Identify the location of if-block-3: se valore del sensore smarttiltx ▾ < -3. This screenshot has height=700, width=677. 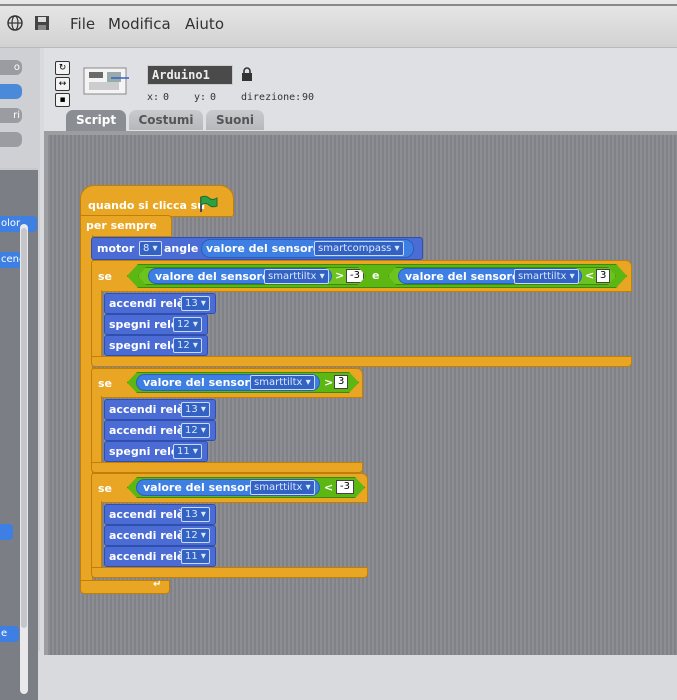
(229, 488).